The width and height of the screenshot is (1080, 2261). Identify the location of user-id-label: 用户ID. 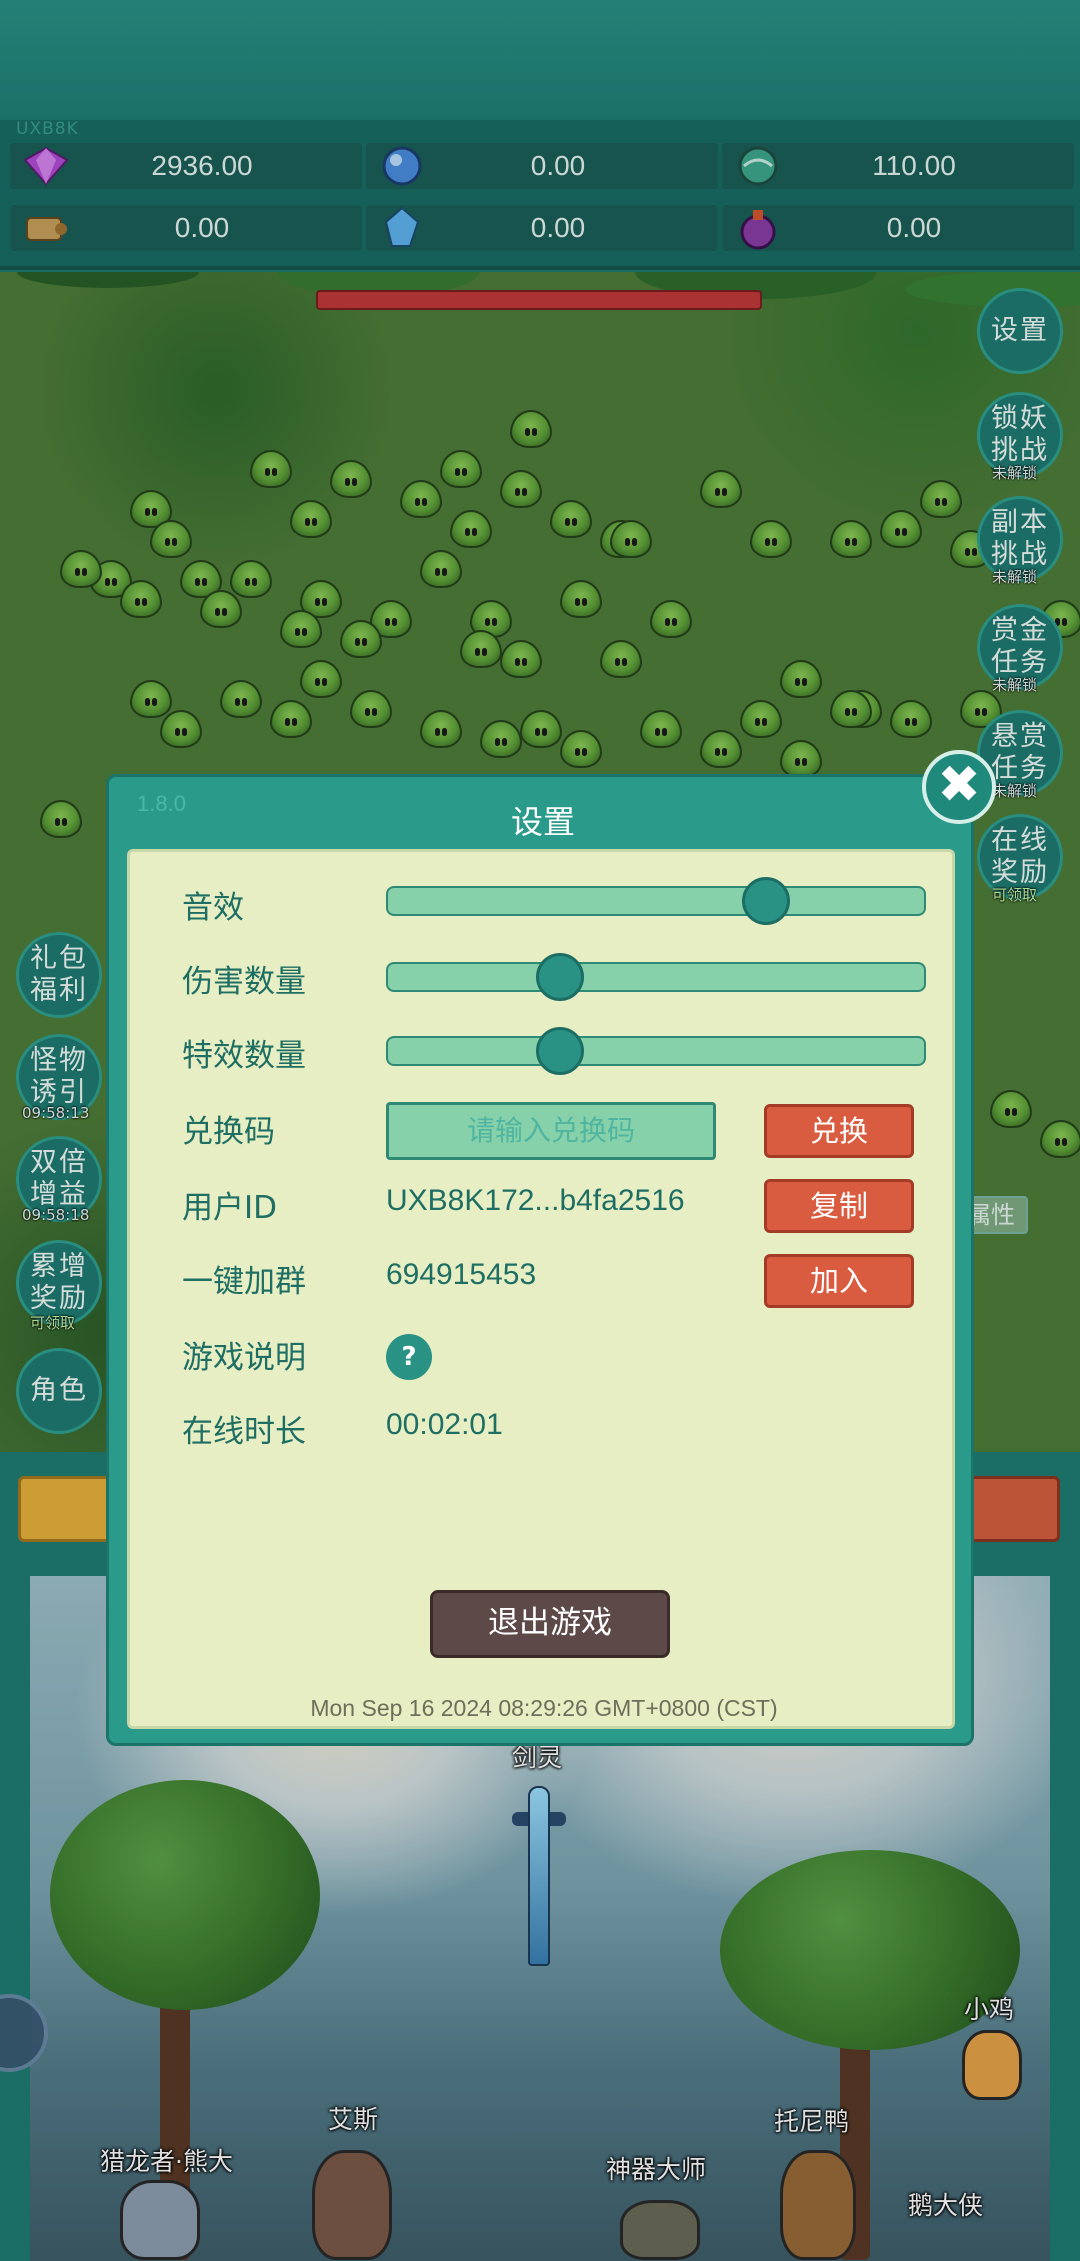
(230, 1208).